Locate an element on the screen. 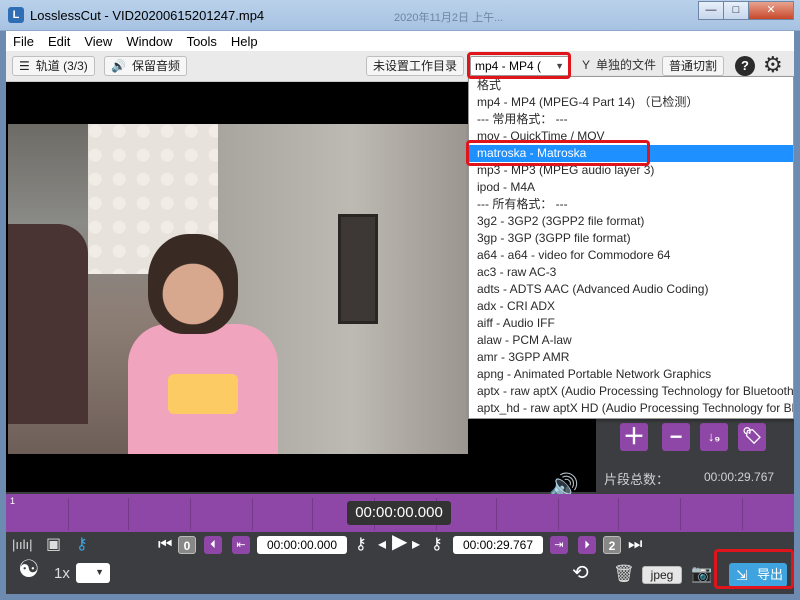  help-icon: ? is located at coordinates (745, 66).